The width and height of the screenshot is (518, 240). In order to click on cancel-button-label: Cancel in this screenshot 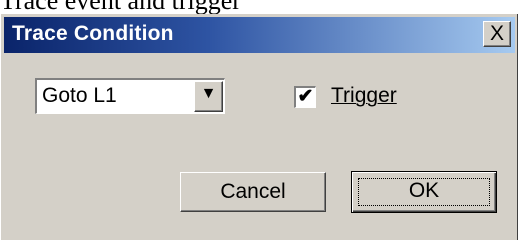, I will do `click(253, 191)`.